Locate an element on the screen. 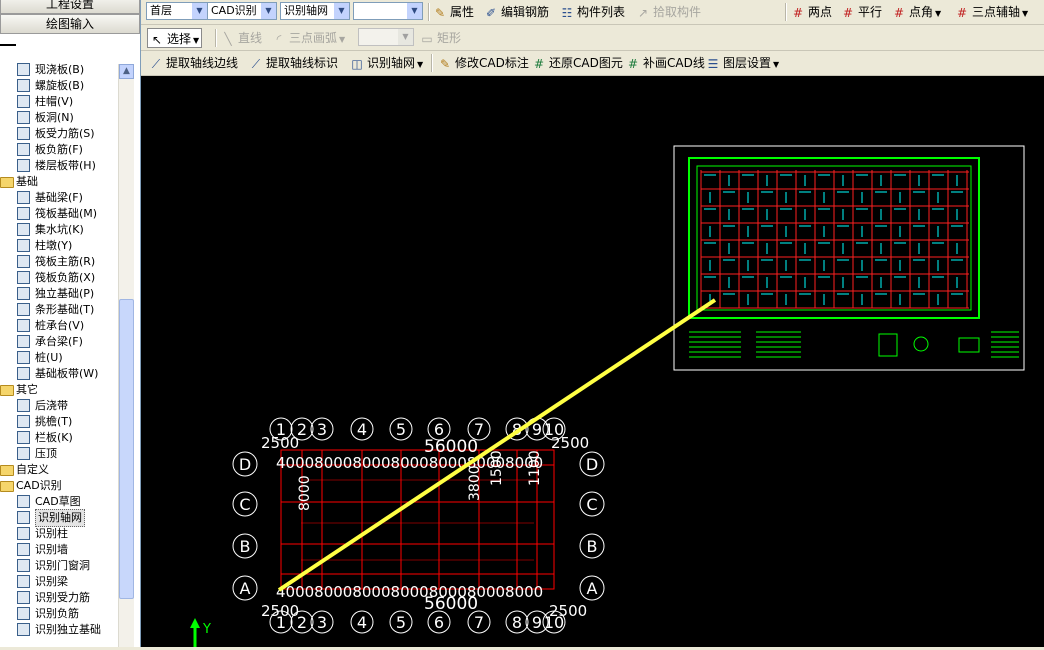 The width and height of the screenshot is (1044, 650). modify-label-icon: ✎ is located at coordinates (445, 63).